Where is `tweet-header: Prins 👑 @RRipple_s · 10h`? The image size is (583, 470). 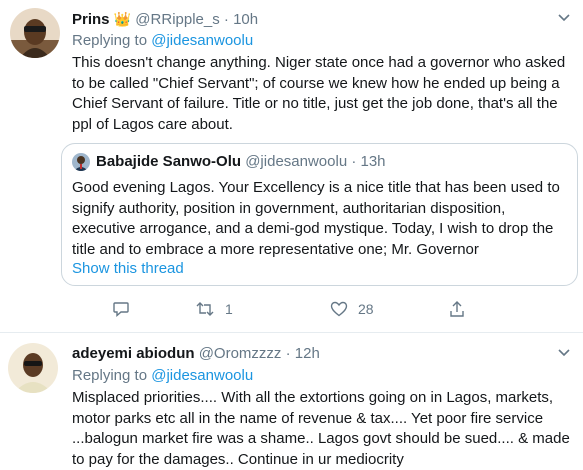 tweet-header: Prins 👑 @RRipple_s · 10h is located at coordinates (165, 19).